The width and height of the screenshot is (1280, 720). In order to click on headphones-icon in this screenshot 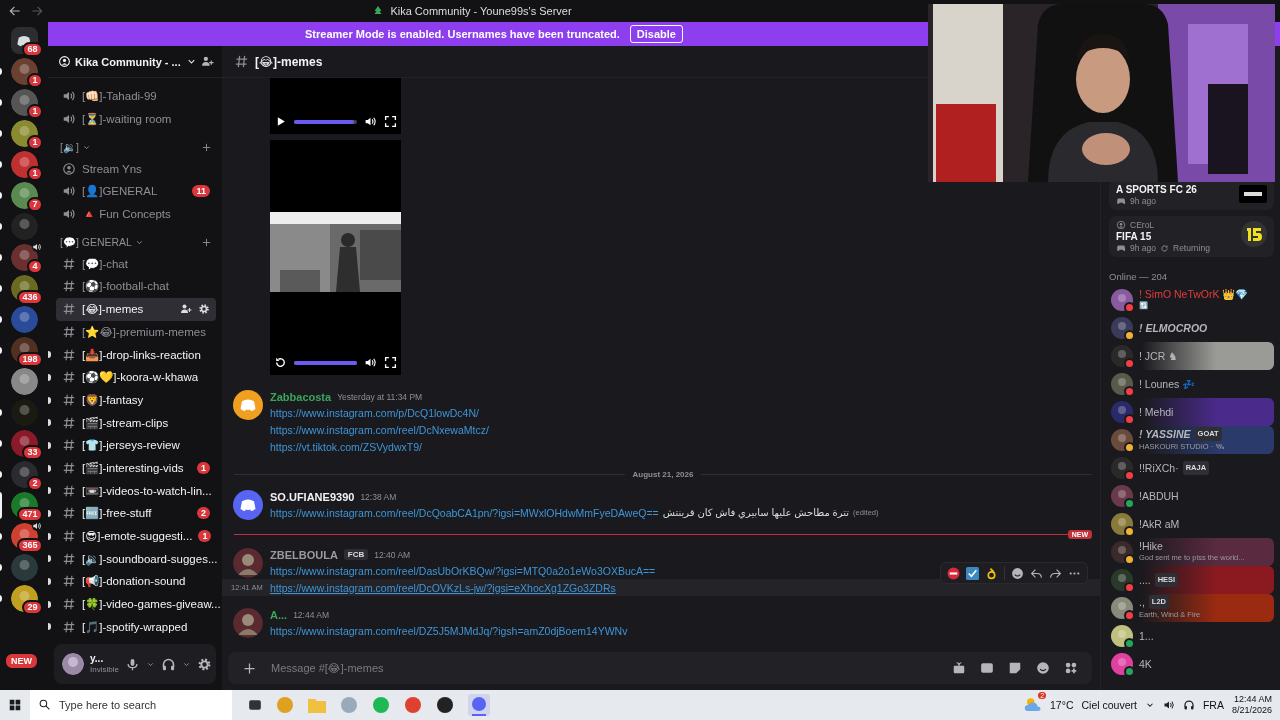, I will do `click(168, 664)`.